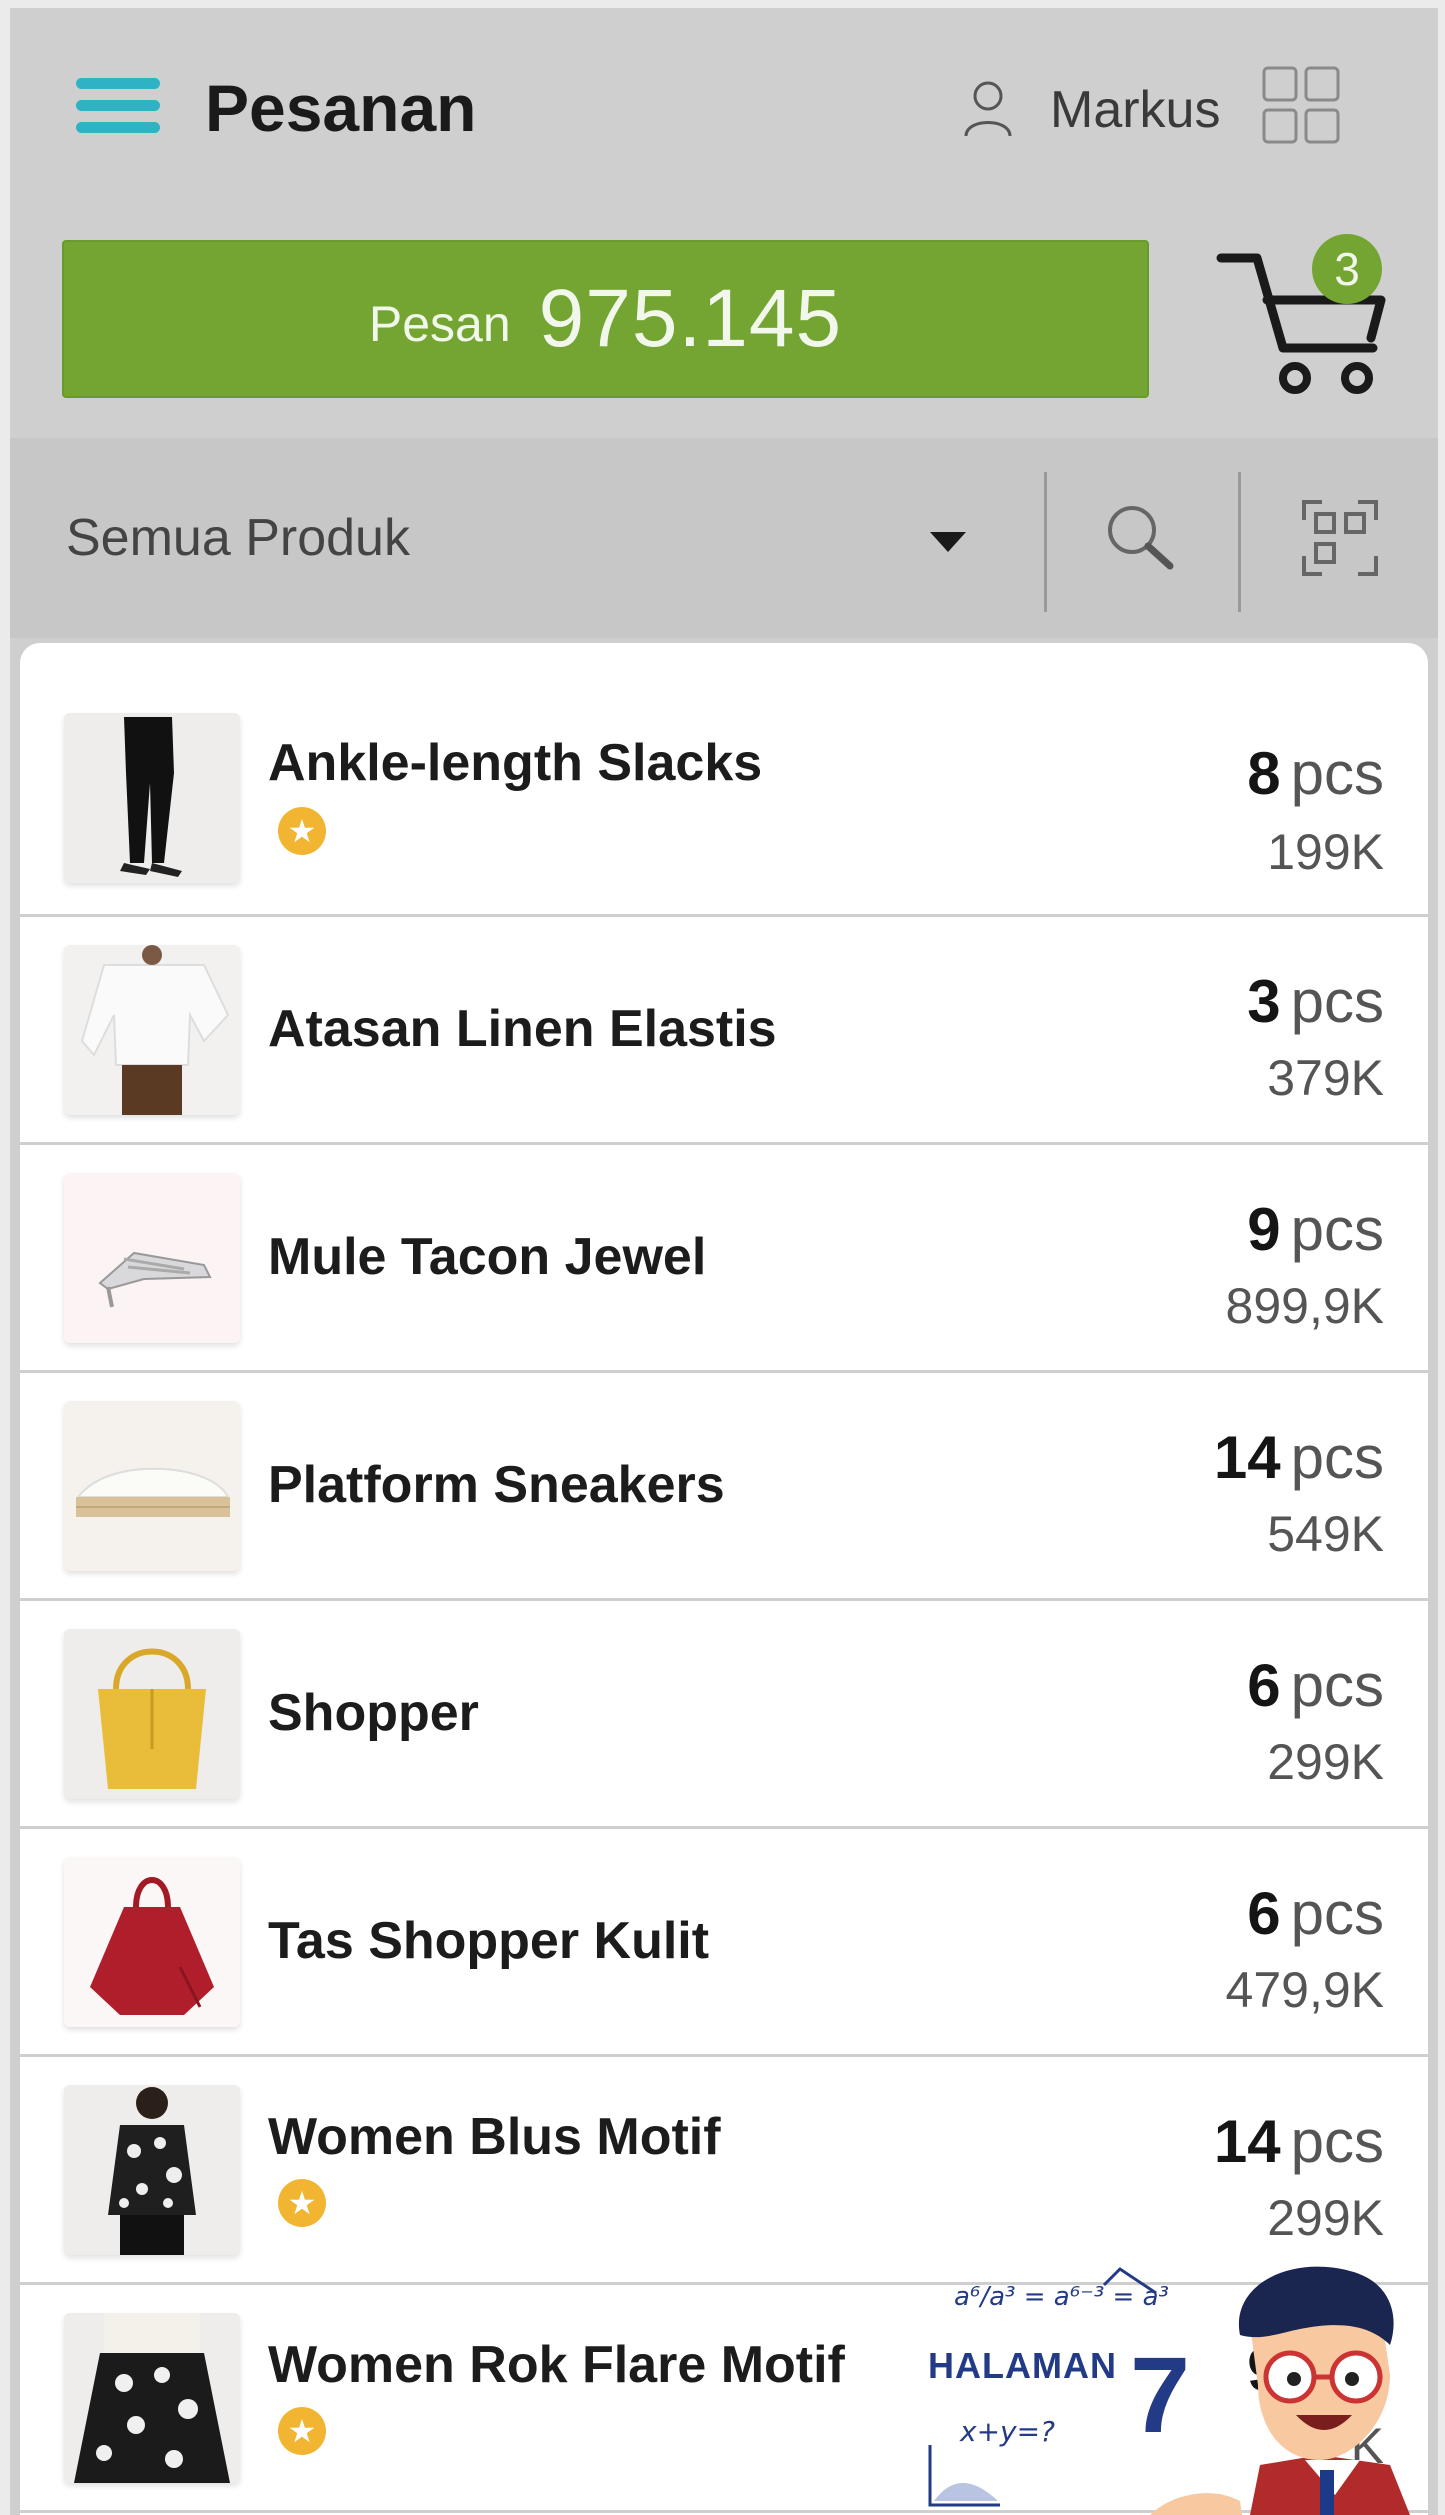 The width and height of the screenshot is (1445, 2515). What do you see at coordinates (1140, 538) in the screenshot?
I see `search-icon` at bounding box center [1140, 538].